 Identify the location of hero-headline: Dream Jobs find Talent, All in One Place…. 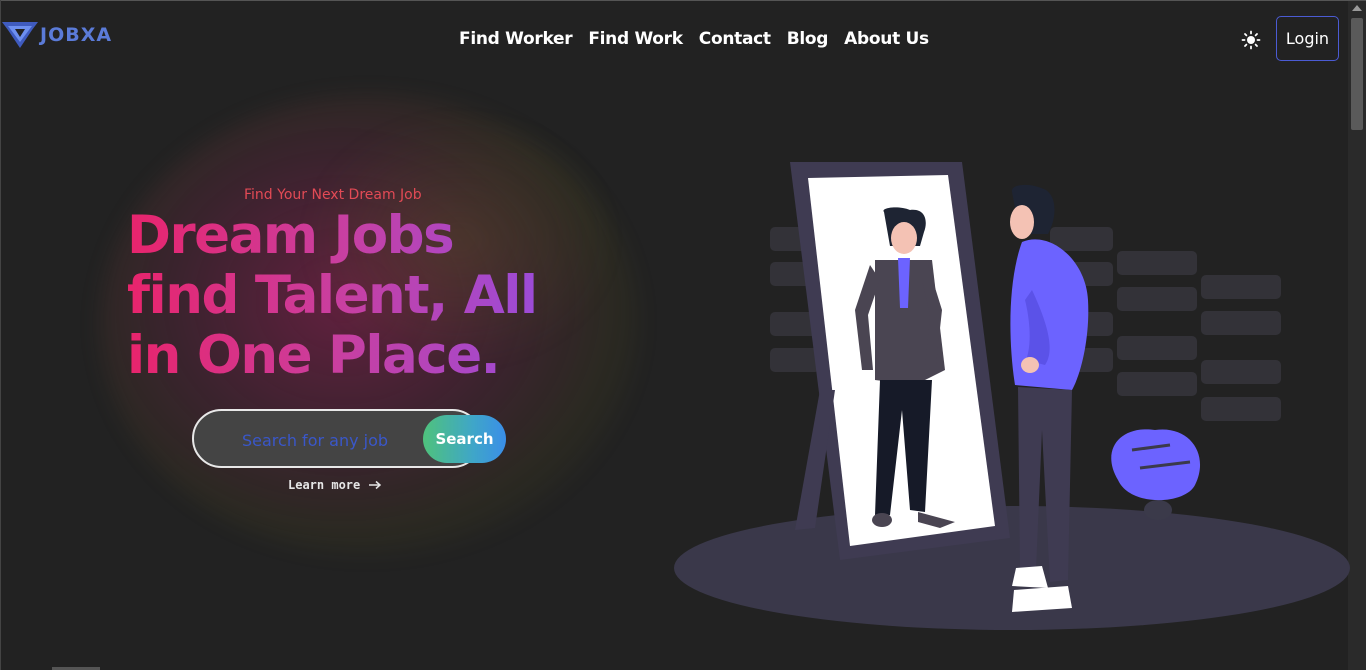
(362, 296).